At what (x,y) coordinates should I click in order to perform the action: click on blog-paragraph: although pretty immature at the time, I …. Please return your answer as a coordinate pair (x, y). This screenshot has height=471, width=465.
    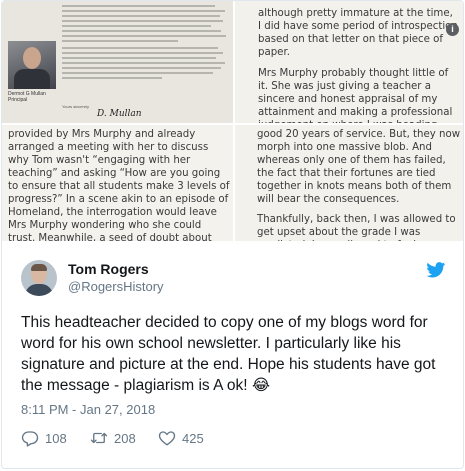
    Looking at the image, I should click on (358, 33).